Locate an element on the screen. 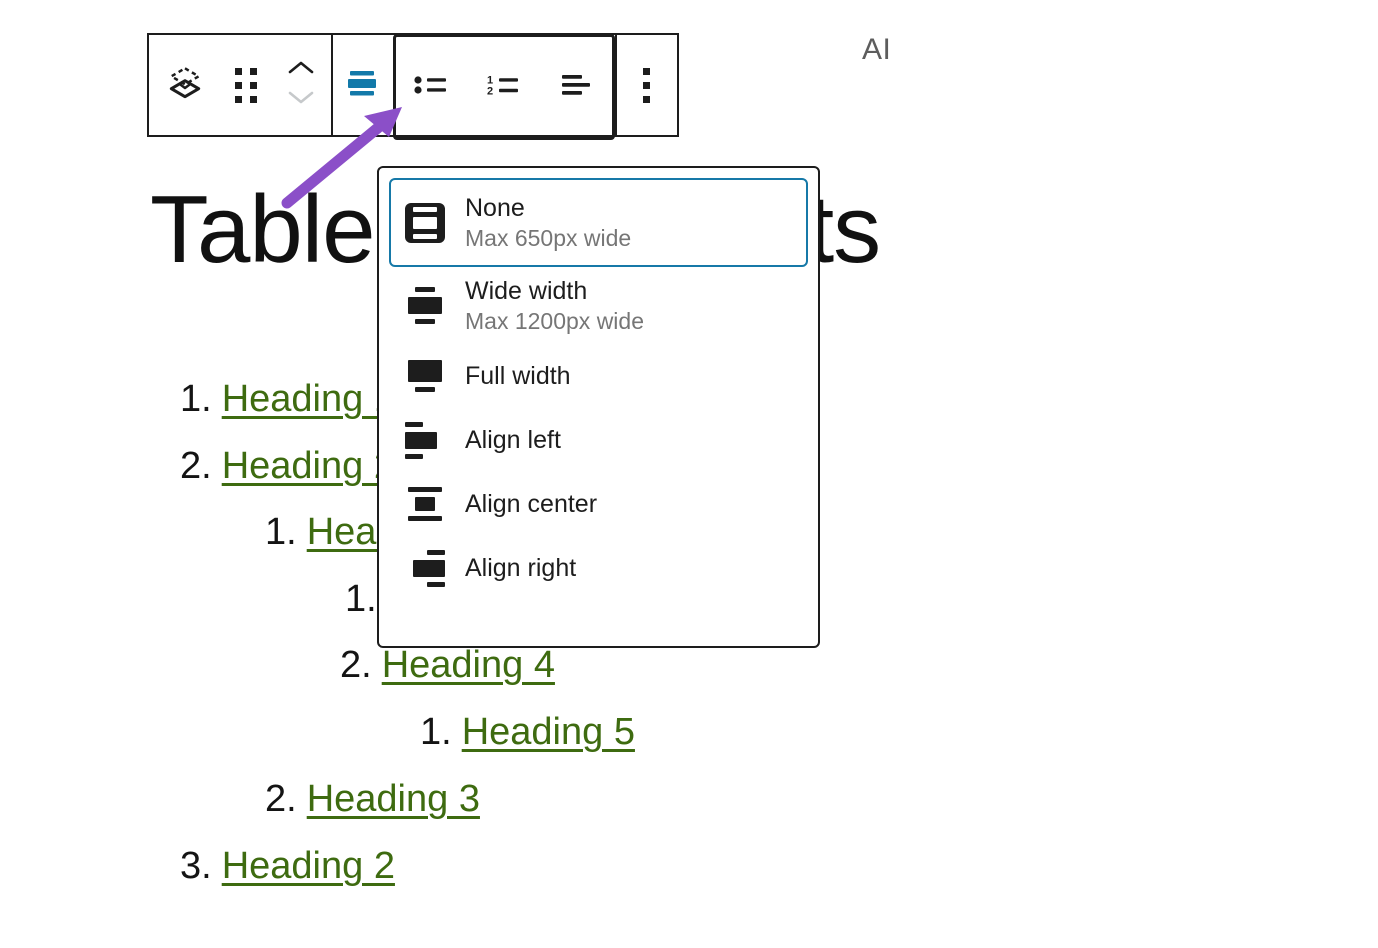 This screenshot has width=1378, height=948. block-mover is located at coordinates (301, 85).